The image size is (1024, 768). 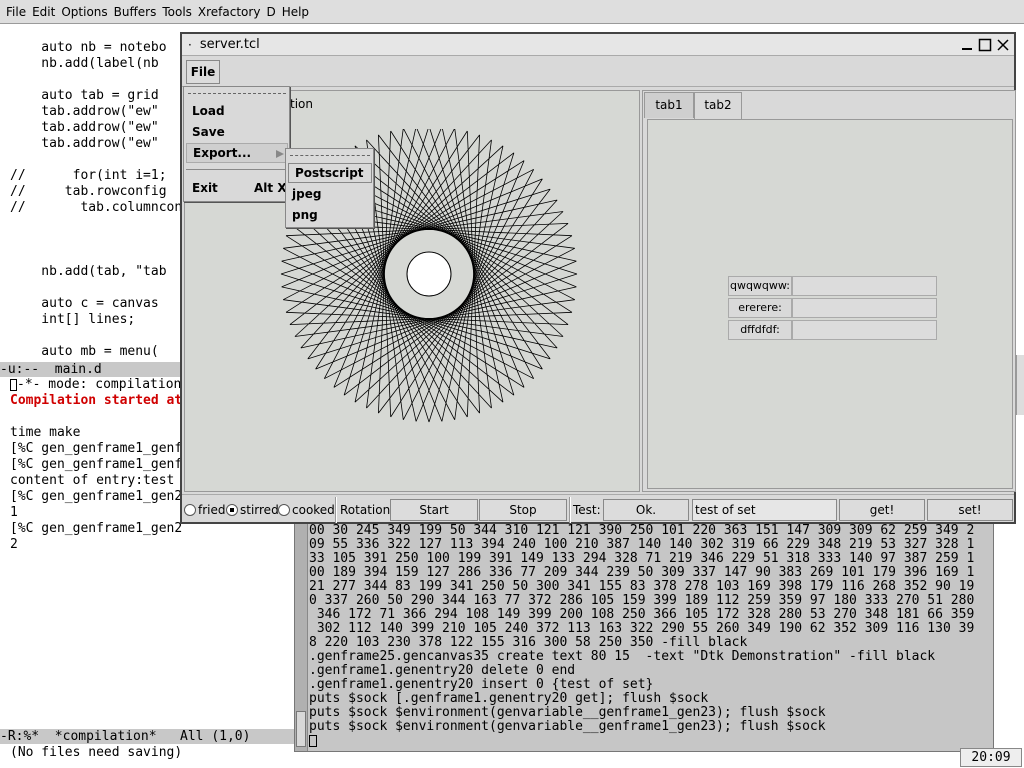 What do you see at coordinates (442, 670) in the screenshot?
I see `xterm-line: .genframe1.genentry20 delete 0 end` at bounding box center [442, 670].